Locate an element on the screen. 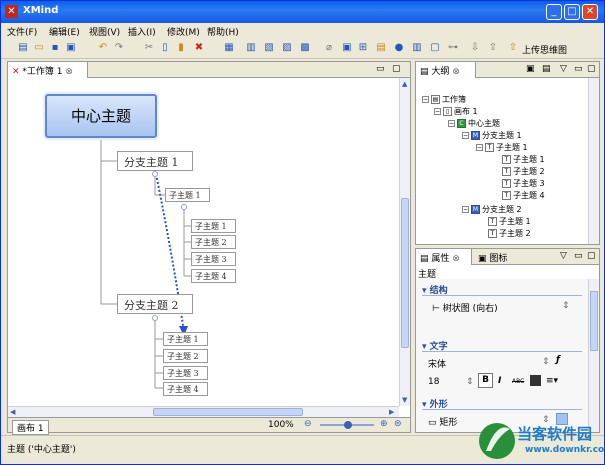 The height and width of the screenshot is (465, 605). zoom-out-icon: ⊖ is located at coordinates (308, 424).